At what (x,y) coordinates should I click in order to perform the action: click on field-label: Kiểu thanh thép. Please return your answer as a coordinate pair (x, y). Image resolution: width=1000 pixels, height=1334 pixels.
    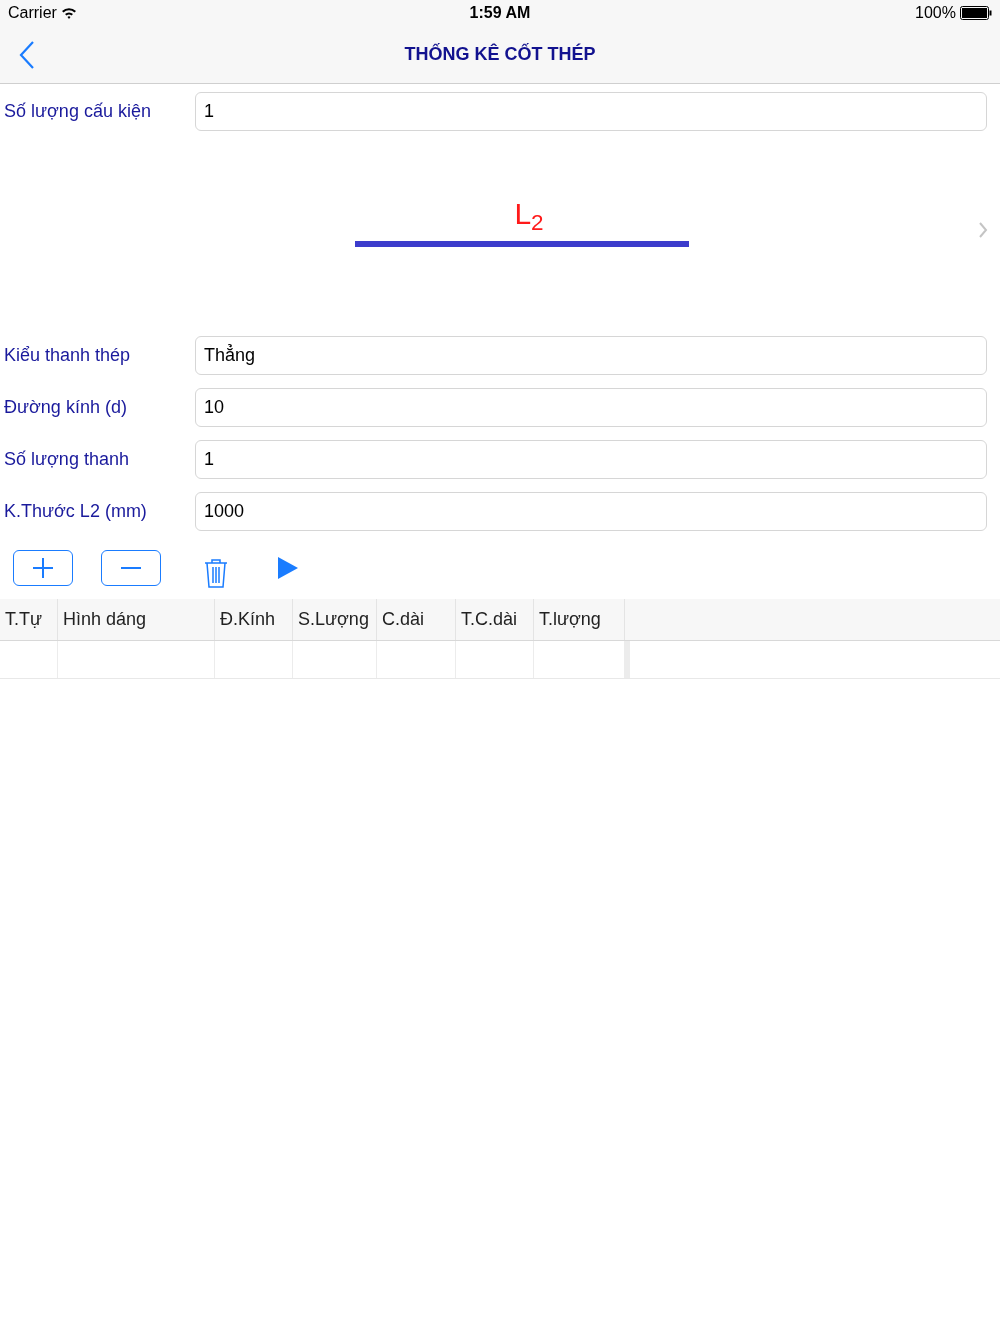
    Looking at the image, I should click on (67, 355).